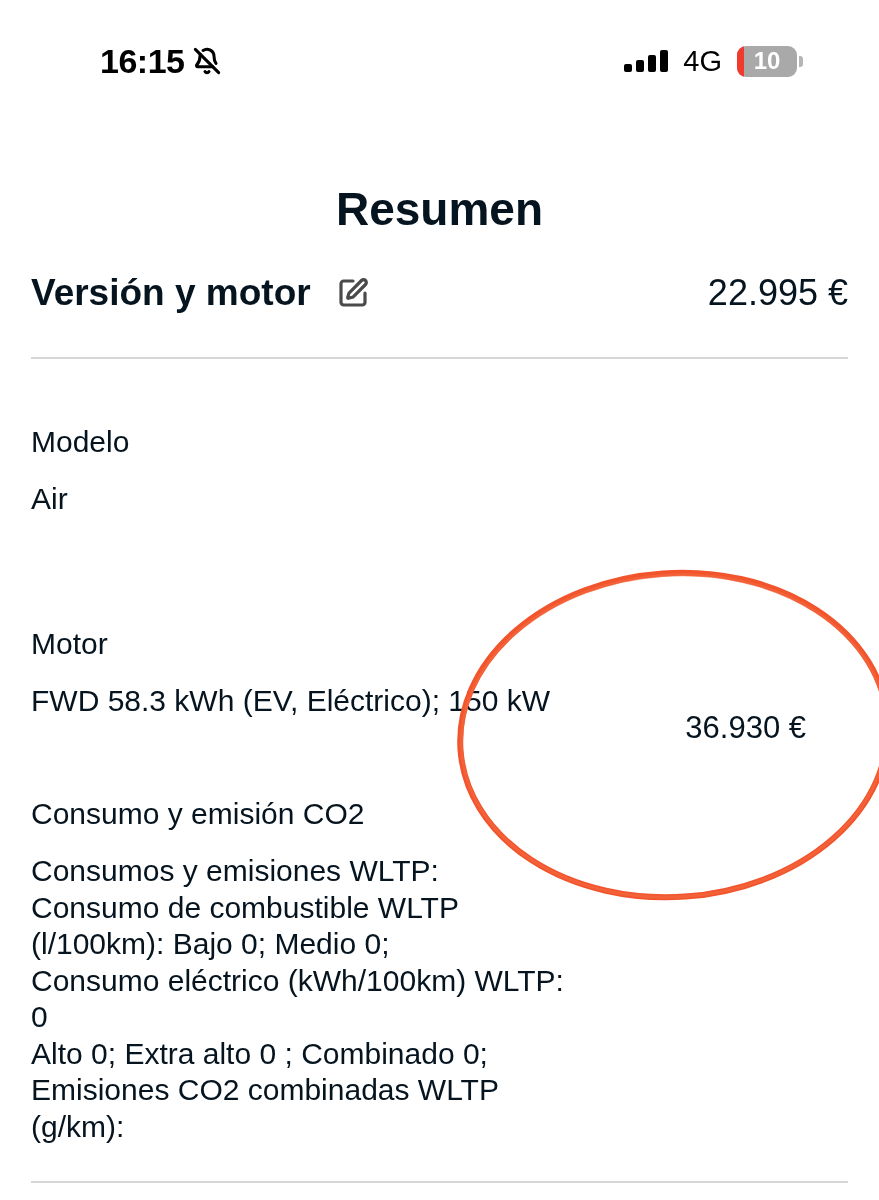 This screenshot has height=1200, width=879. What do you see at coordinates (777, 293) in the screenshot?
I see `section-price: 22.995 €` at bounding box center [777, 293].